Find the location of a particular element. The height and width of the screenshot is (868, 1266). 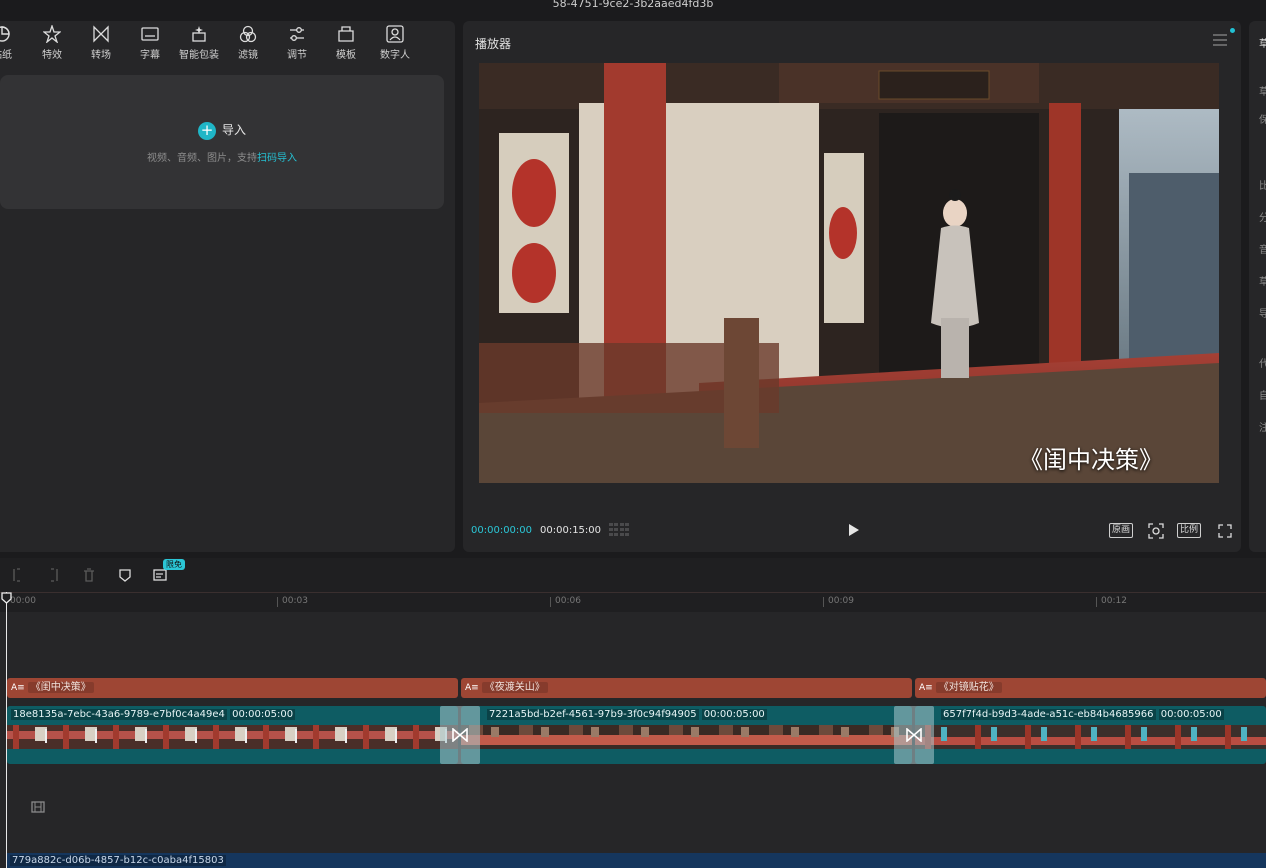

properties-label: 比 is located at coordinates (1262, 186).